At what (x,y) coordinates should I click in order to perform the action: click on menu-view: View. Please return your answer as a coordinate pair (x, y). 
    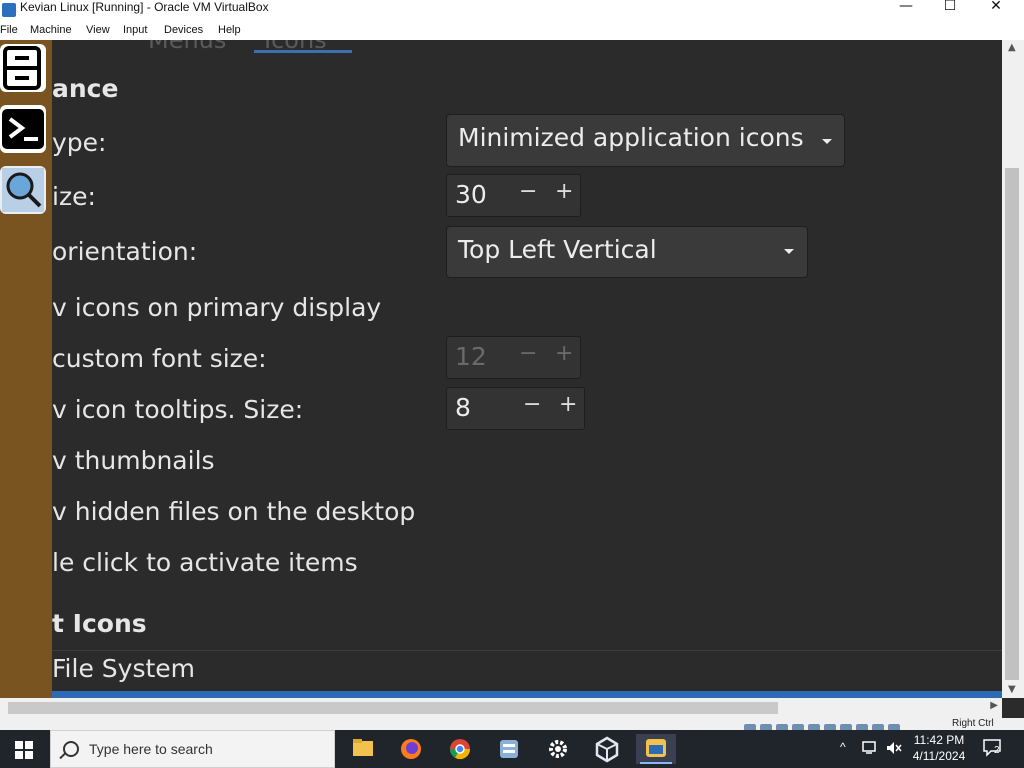
    Looking at the image, I should click on (98, 30).